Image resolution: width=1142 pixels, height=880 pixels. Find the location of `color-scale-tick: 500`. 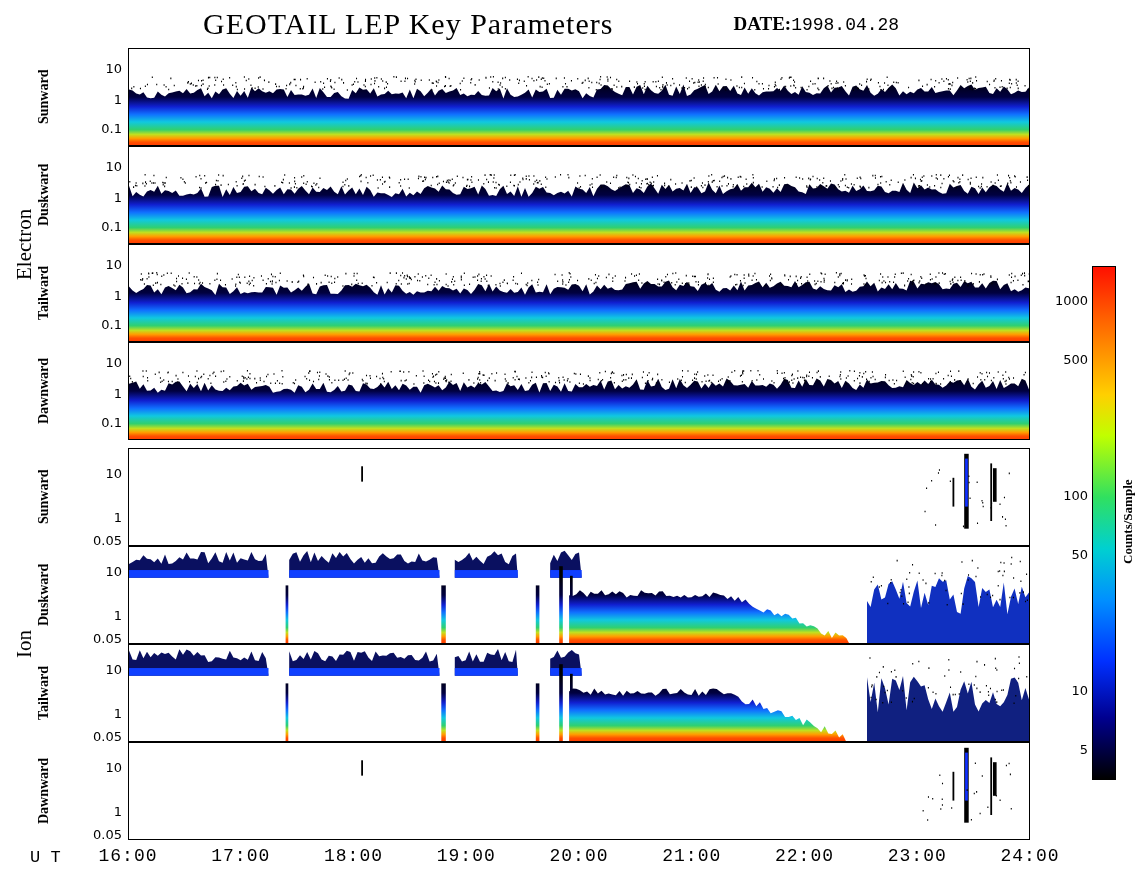

color-scale-tick: 500 is located at coordinates (1075, 359).